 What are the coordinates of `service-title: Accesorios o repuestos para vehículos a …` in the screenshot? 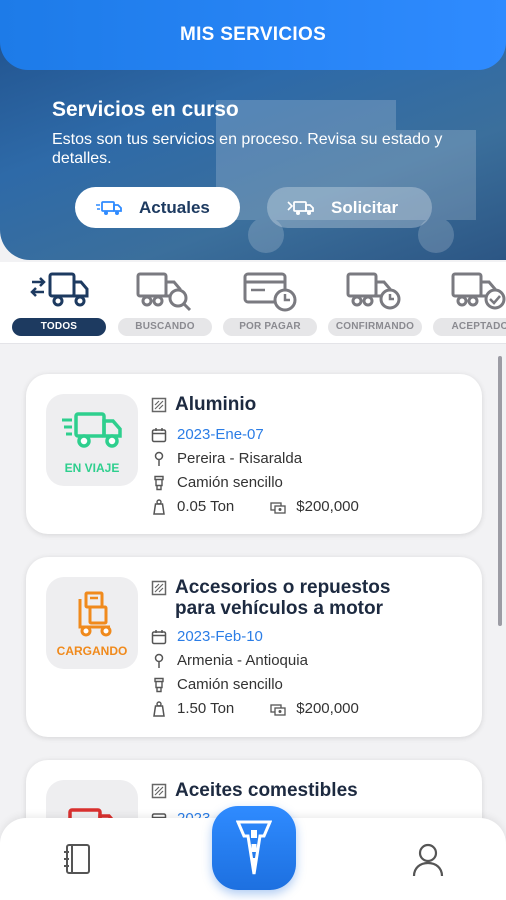 It's located at (283, 598).